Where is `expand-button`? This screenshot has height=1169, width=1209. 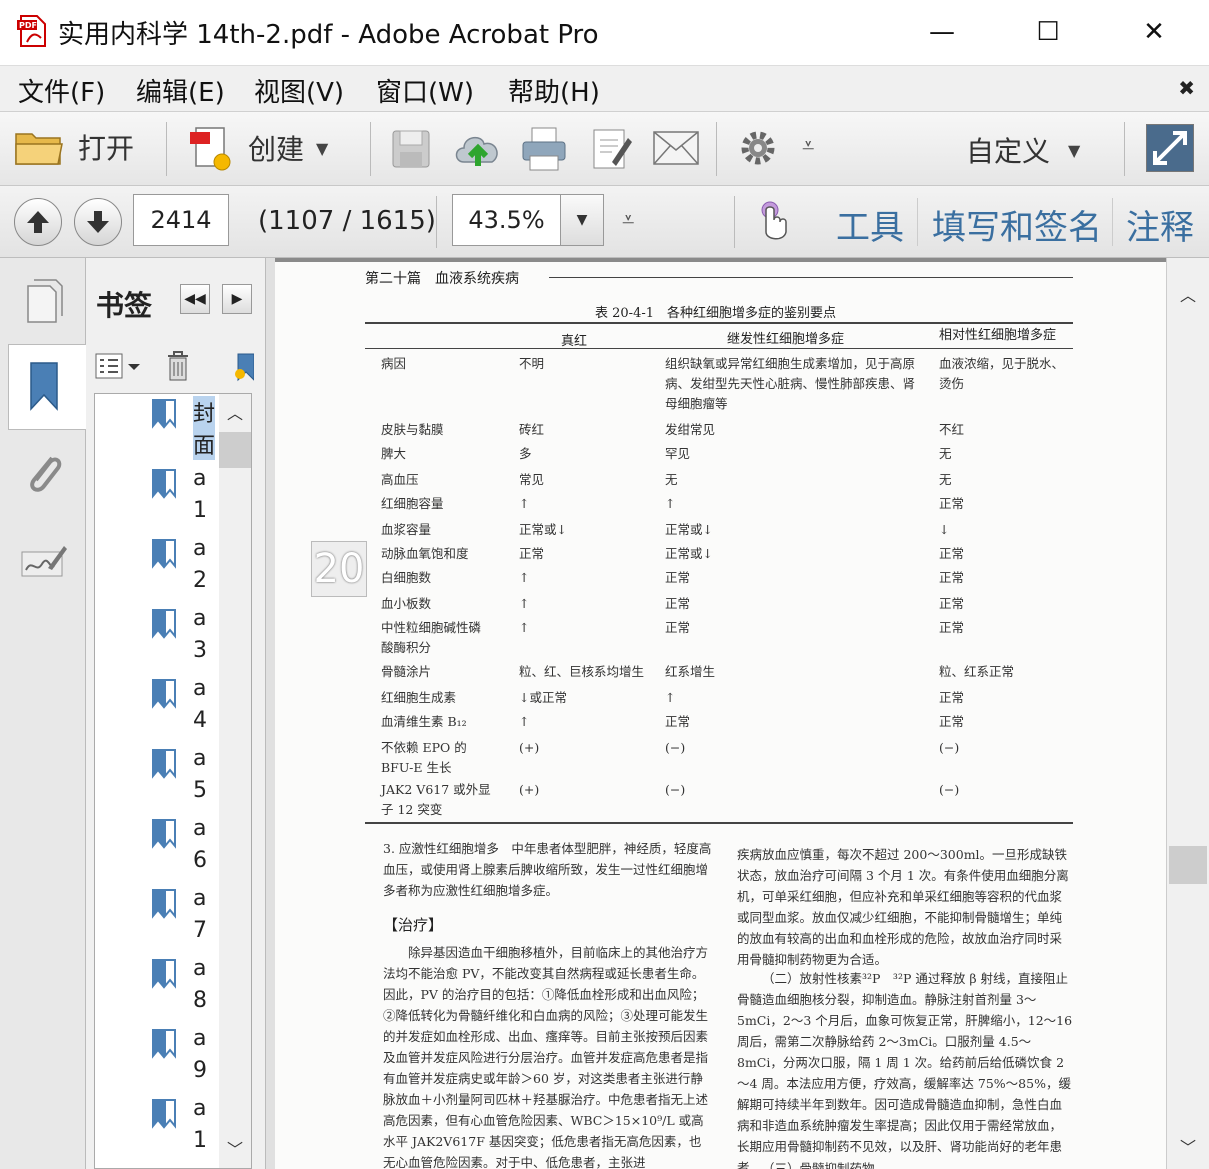
expand-button is located at coordinates (1170, 148).